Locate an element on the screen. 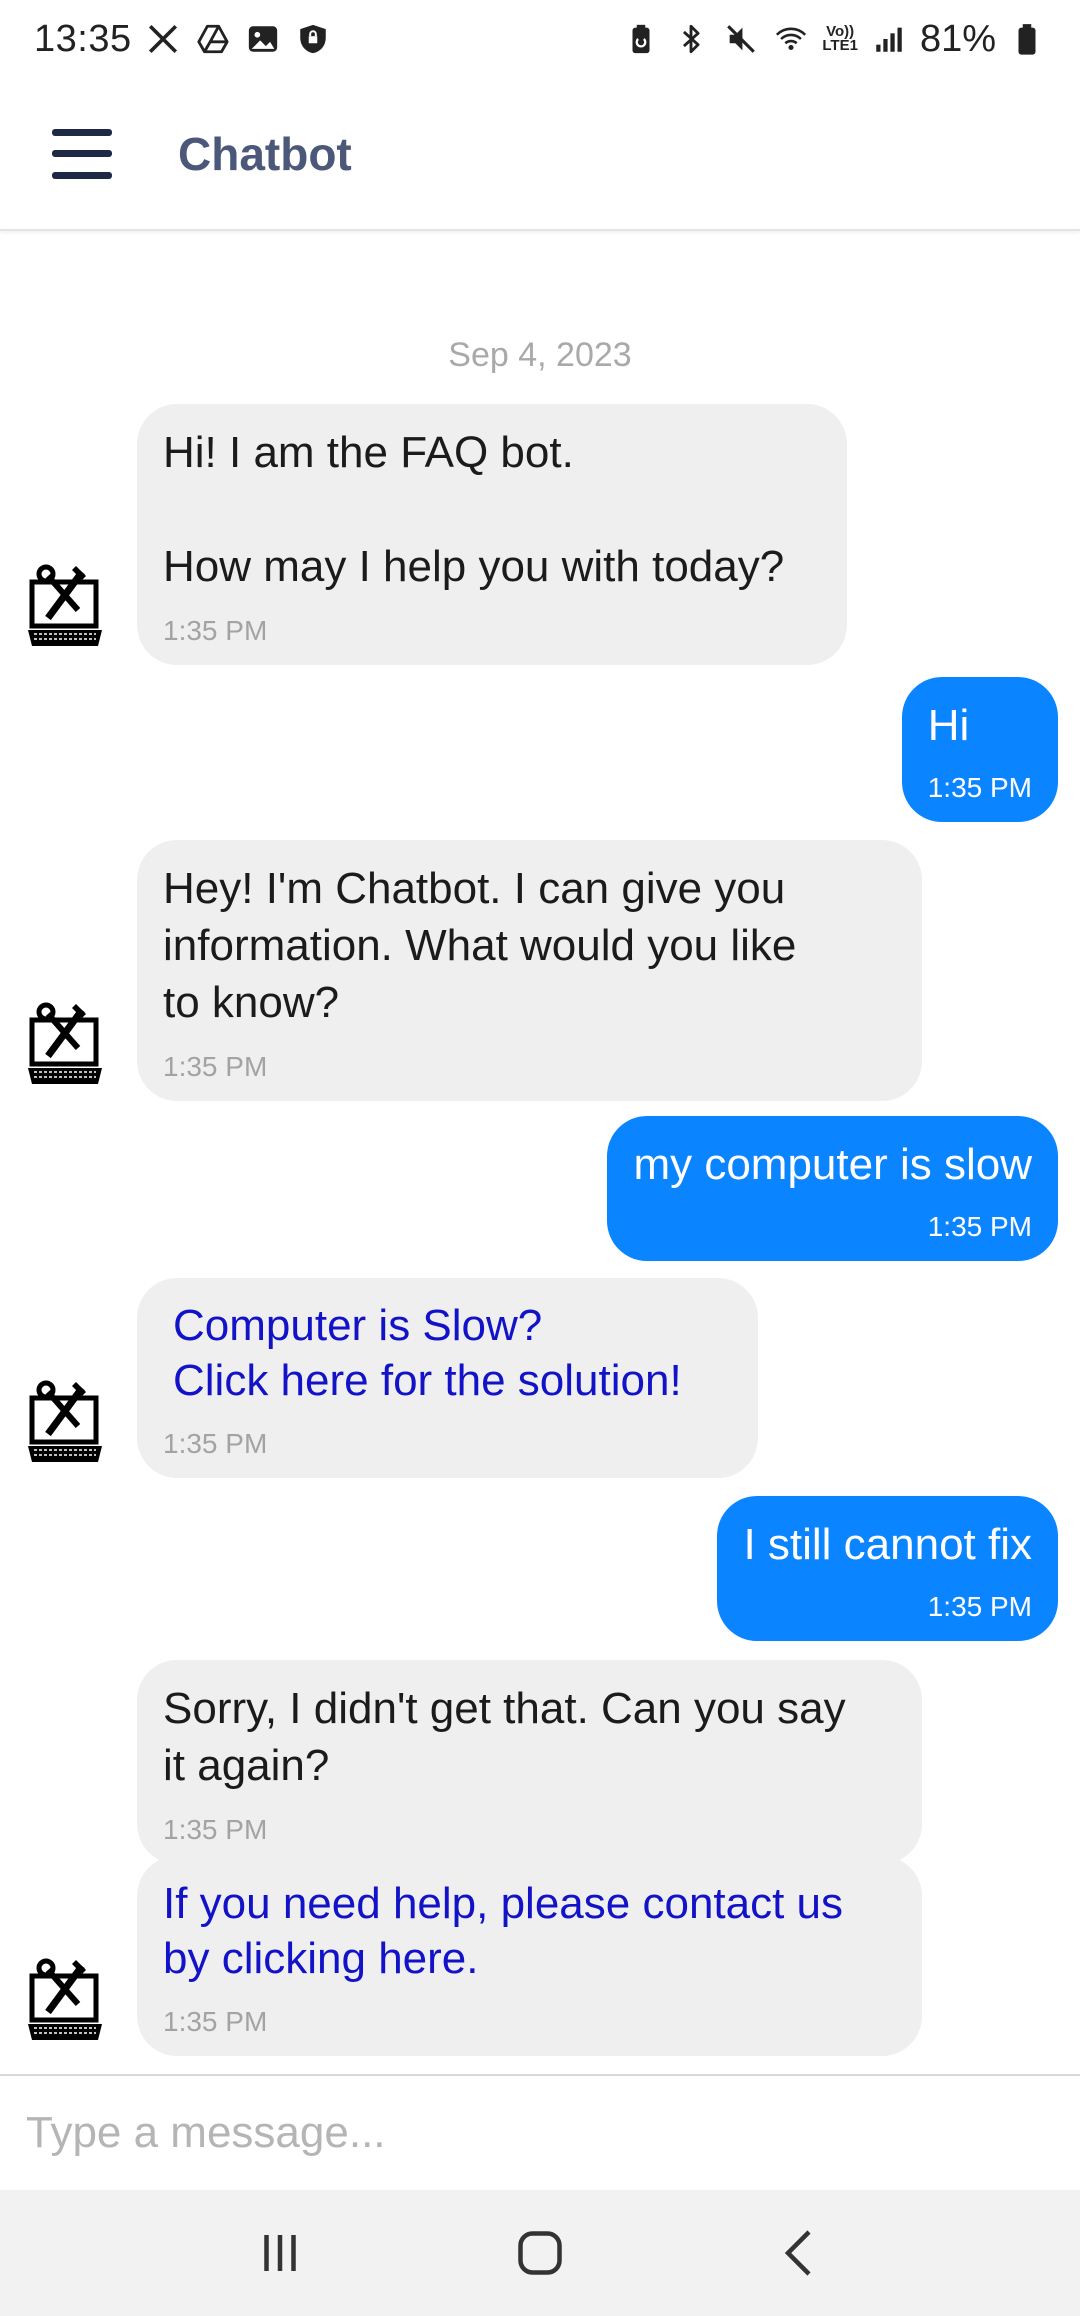 This screenshot has width=1080, height=2316. volte-icon: Vo)) LTE1 is located at coordinates (840, 39).